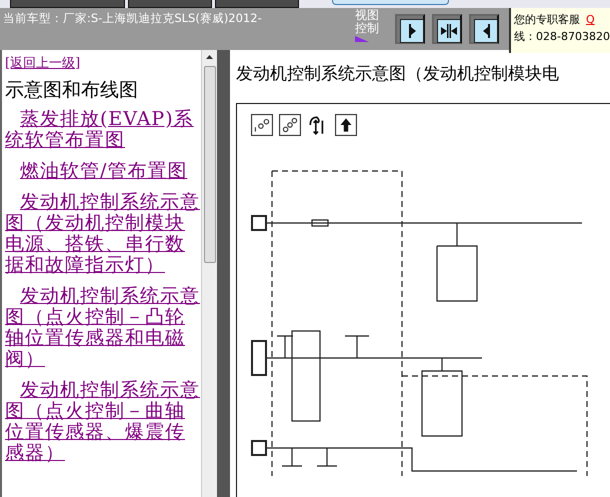  What do you see at coordinates (590, 19) in the screenshot?
I see `qq-link: Q` at bounding box center [590, 19].